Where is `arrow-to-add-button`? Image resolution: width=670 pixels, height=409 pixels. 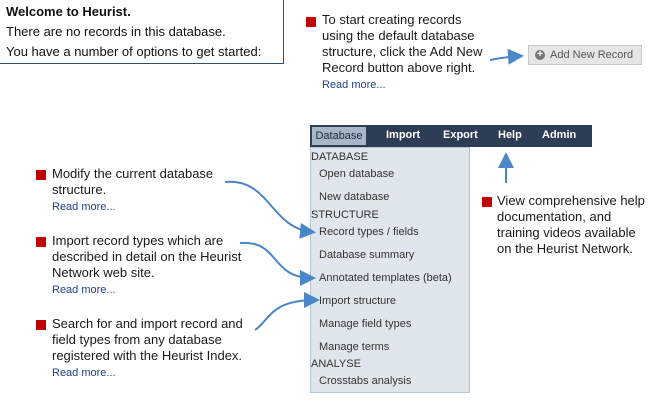
arrow-to-add-button is located at coordinates (506, 56).